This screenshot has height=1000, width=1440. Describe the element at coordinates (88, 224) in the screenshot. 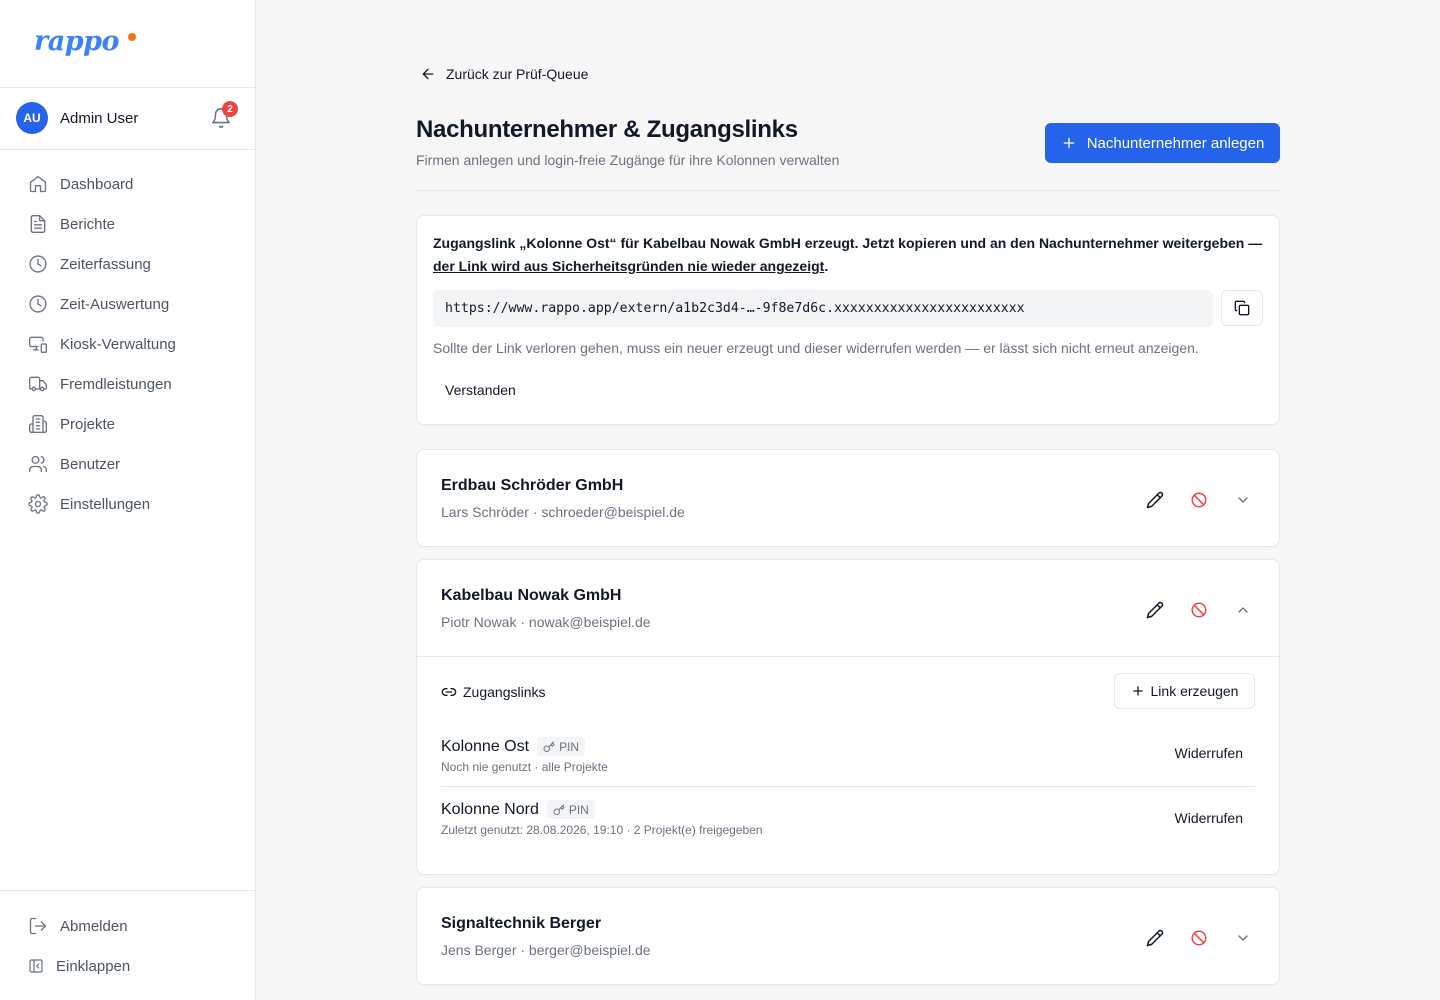

I see `sidebar-item-label: Berichte` at that location.